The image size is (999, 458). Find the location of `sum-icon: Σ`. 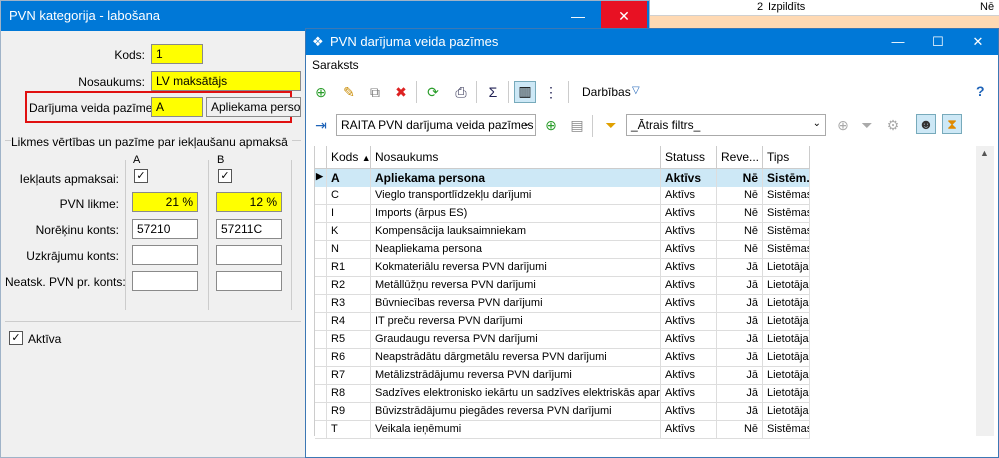

sum-icon: Σ is located at coordinates (493, 92).